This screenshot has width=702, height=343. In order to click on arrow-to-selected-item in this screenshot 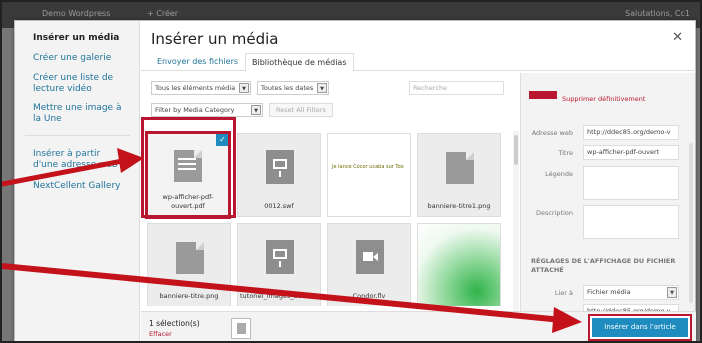, I will do `click(65, 172)`.